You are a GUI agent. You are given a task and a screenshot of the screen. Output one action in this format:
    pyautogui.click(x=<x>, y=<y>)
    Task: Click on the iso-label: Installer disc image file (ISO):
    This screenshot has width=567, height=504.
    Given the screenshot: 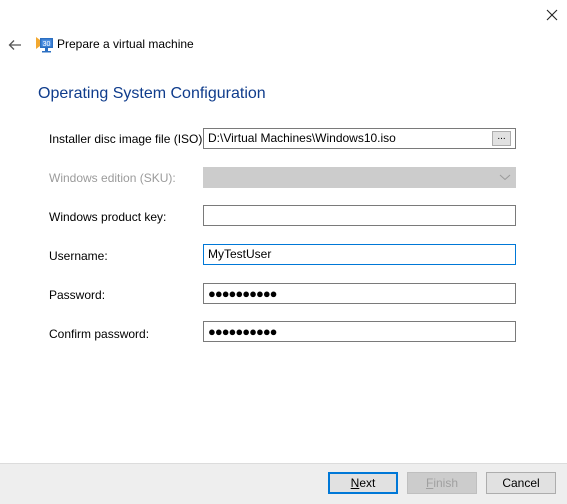 What is the action you would take?
    pyautogui.click(x=127, y=139)
    